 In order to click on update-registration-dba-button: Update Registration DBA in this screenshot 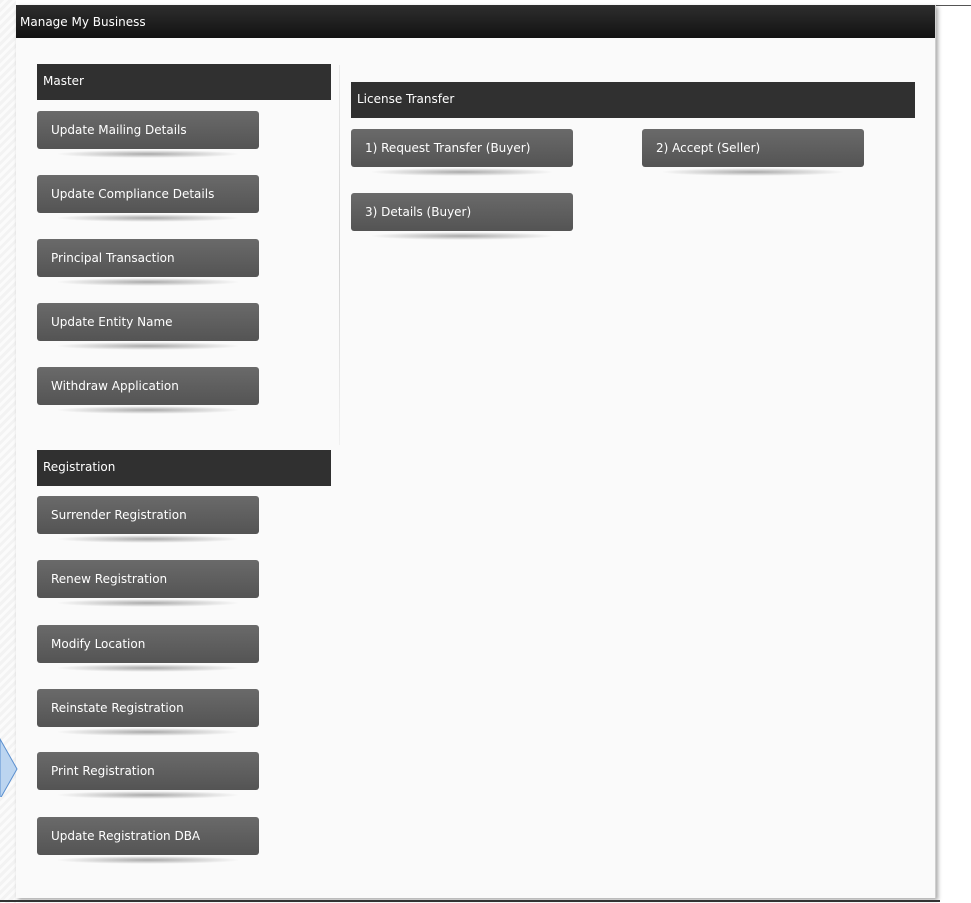, I will do `click(148, 840)`.